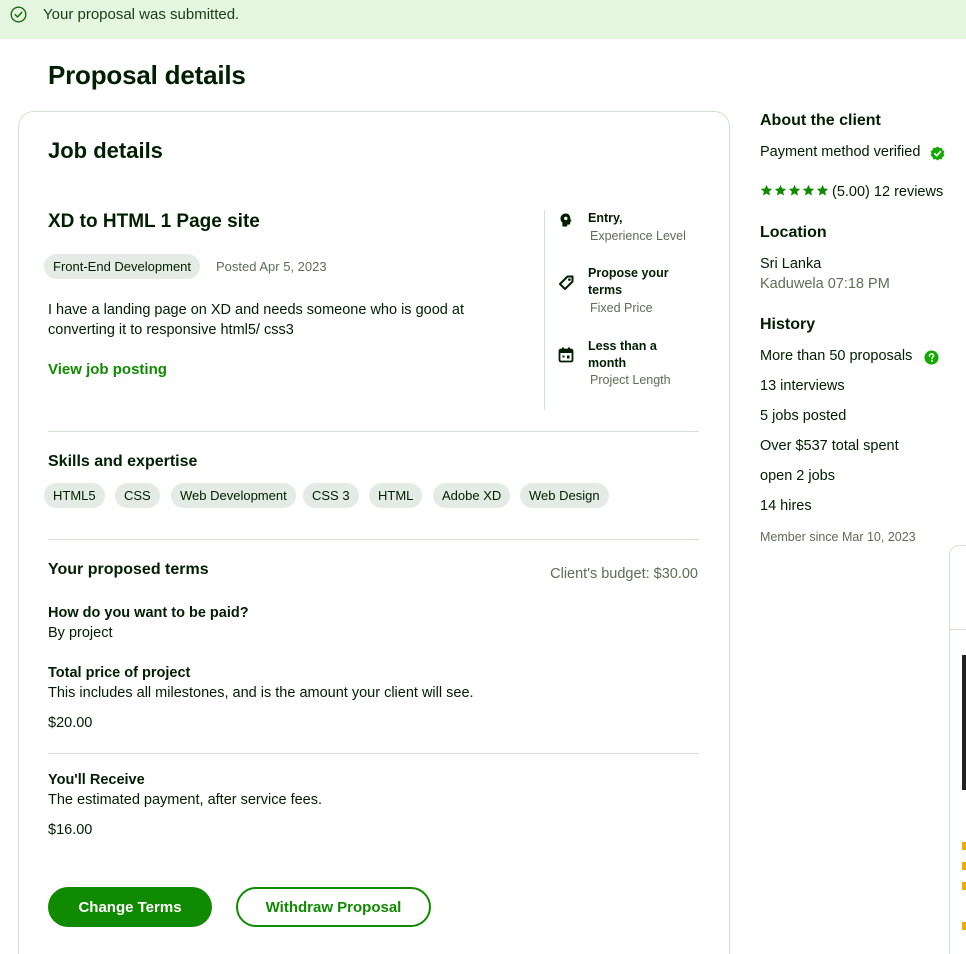 This screenshot has height=954, width=966. Describe the element at coordinates (141, 14) in the screenshot. I see `banner-message: Your proposal was submitted.` at that location.